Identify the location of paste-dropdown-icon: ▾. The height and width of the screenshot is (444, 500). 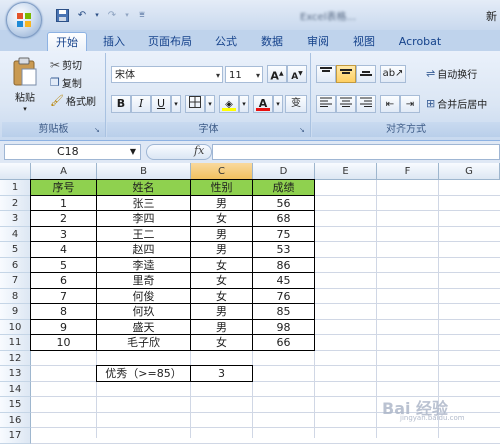
(25, 109).